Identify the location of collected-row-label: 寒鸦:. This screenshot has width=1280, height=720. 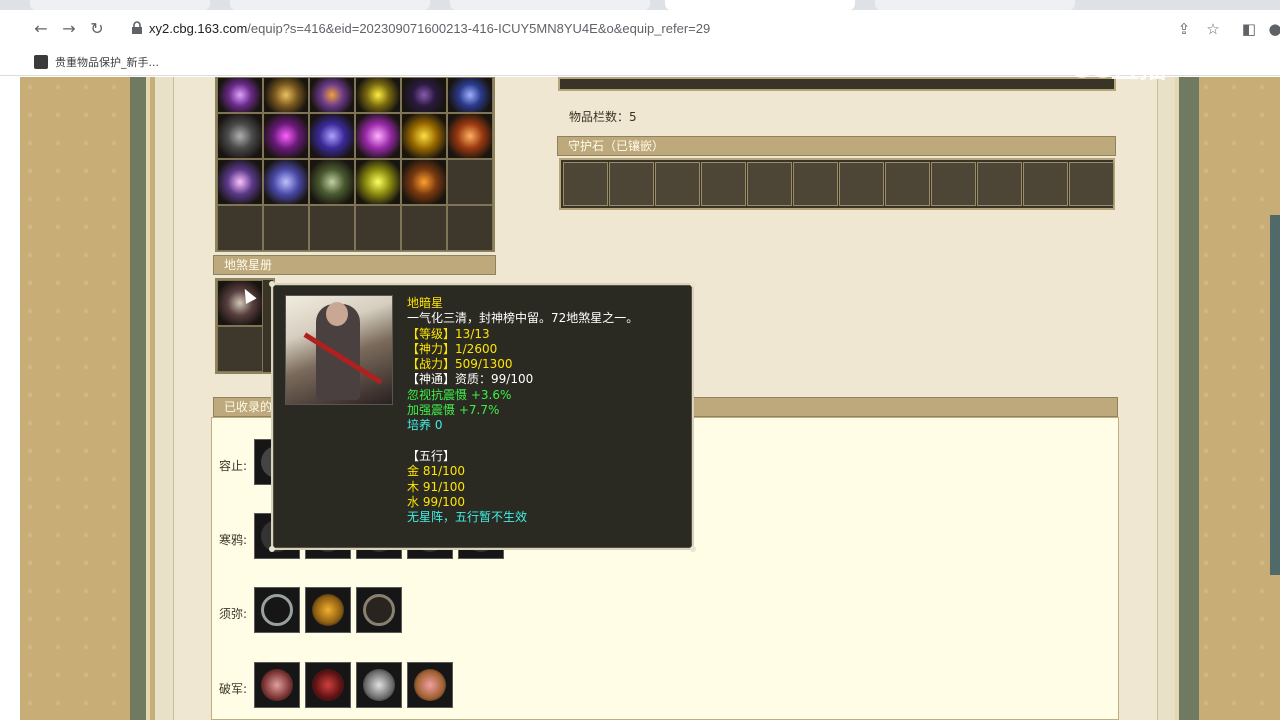
(233, 540).